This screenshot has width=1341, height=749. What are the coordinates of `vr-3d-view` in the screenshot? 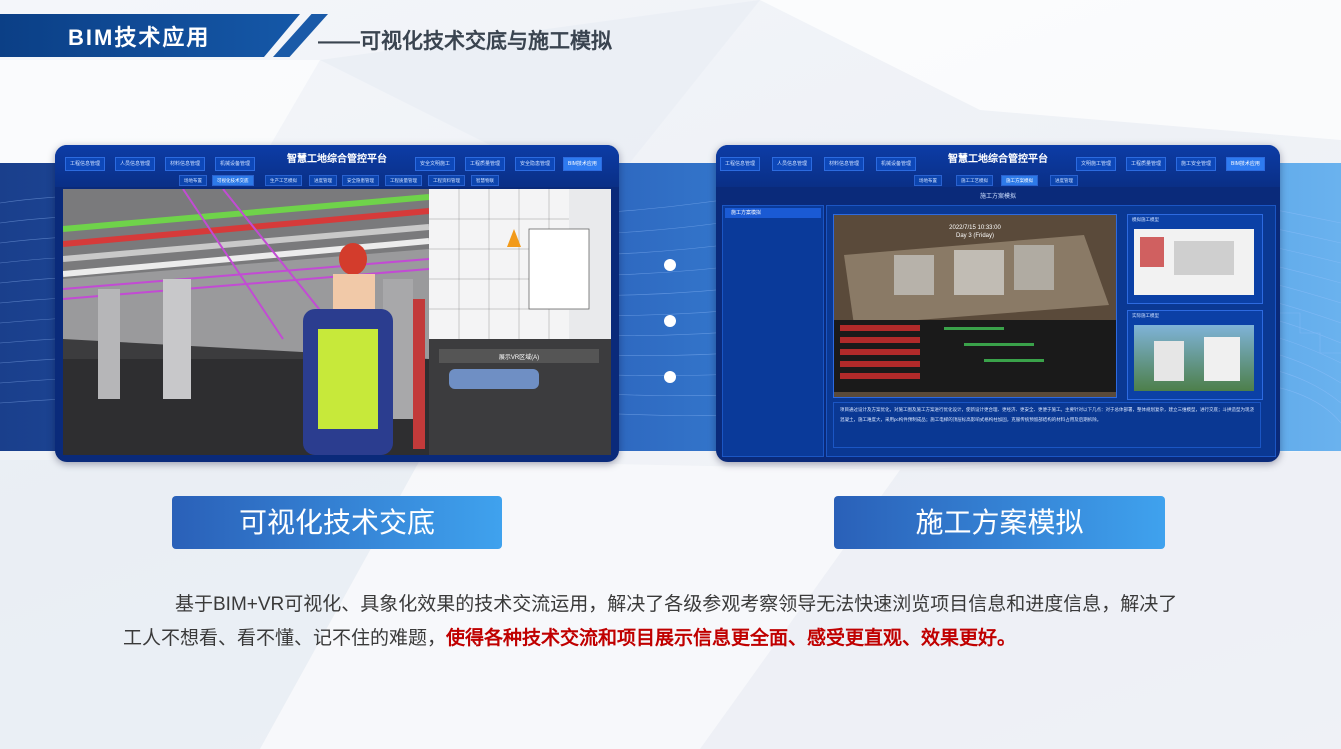 It's located at (246, 322).